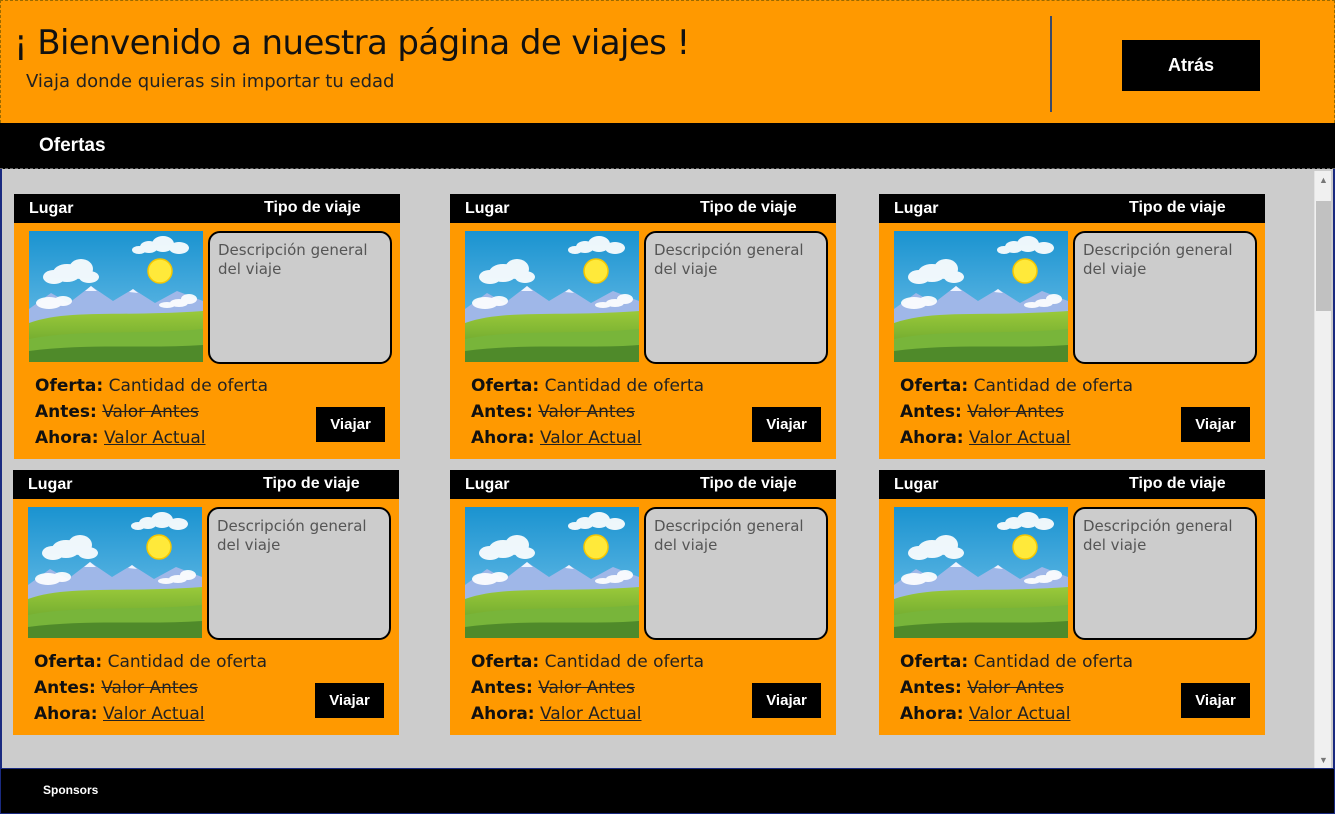 This screenshot has height=814, width=1335. What do you see at coordinates (1323, 759) in the screenshot?
I see `chevron-down-icon: ▼` at bounding box center [1323, 759].